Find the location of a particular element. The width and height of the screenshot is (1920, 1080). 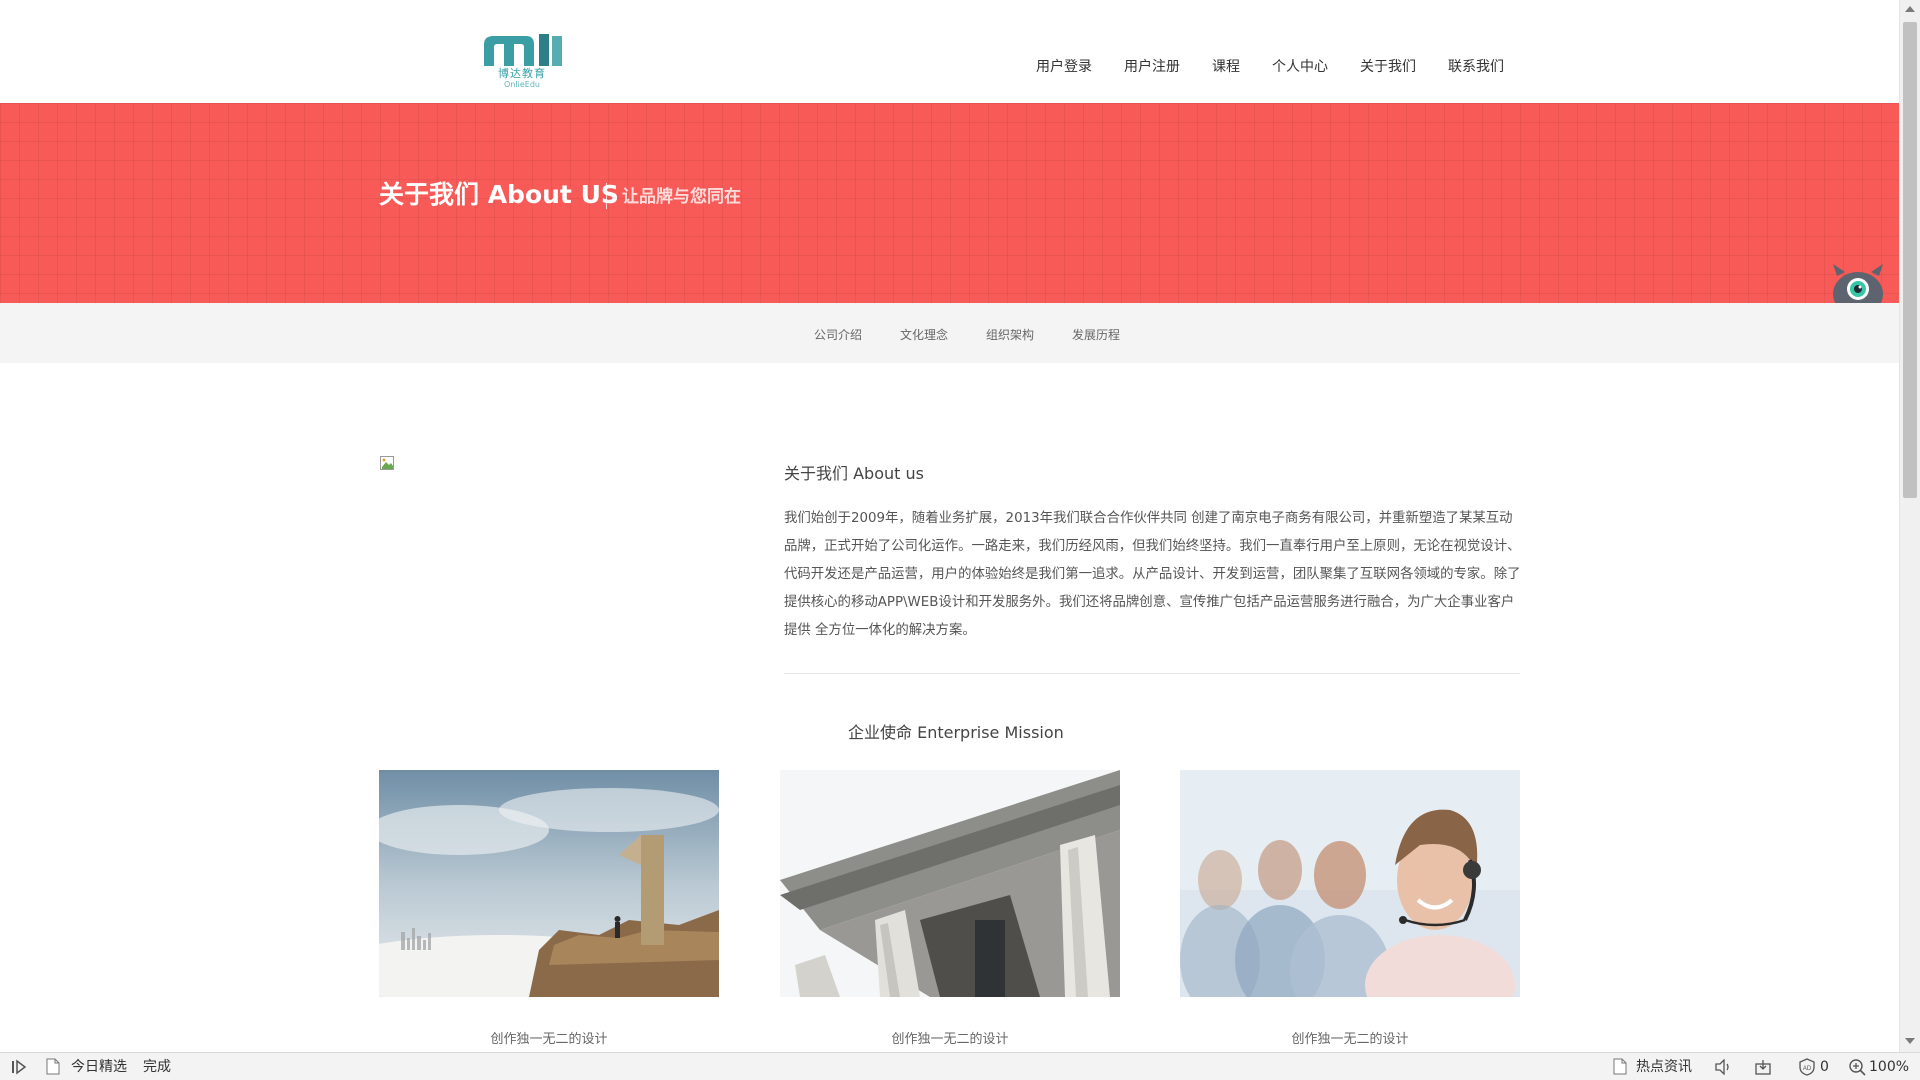

scroll-up-arrow-icon is located at coordinates (1910, 9).